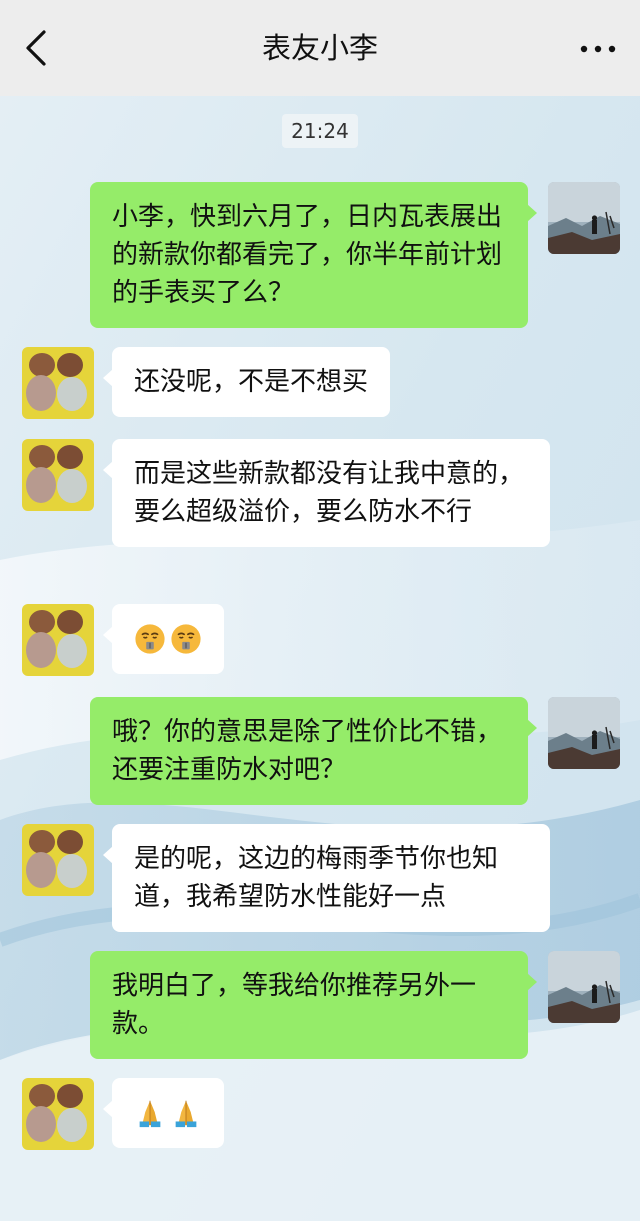  Describe the element at coordinates (313, 751) in the screenshot. I see `outgoing-message-bubble: 哦？你的意思是除了性价比不错，还要注重防水对吧？` at that location.